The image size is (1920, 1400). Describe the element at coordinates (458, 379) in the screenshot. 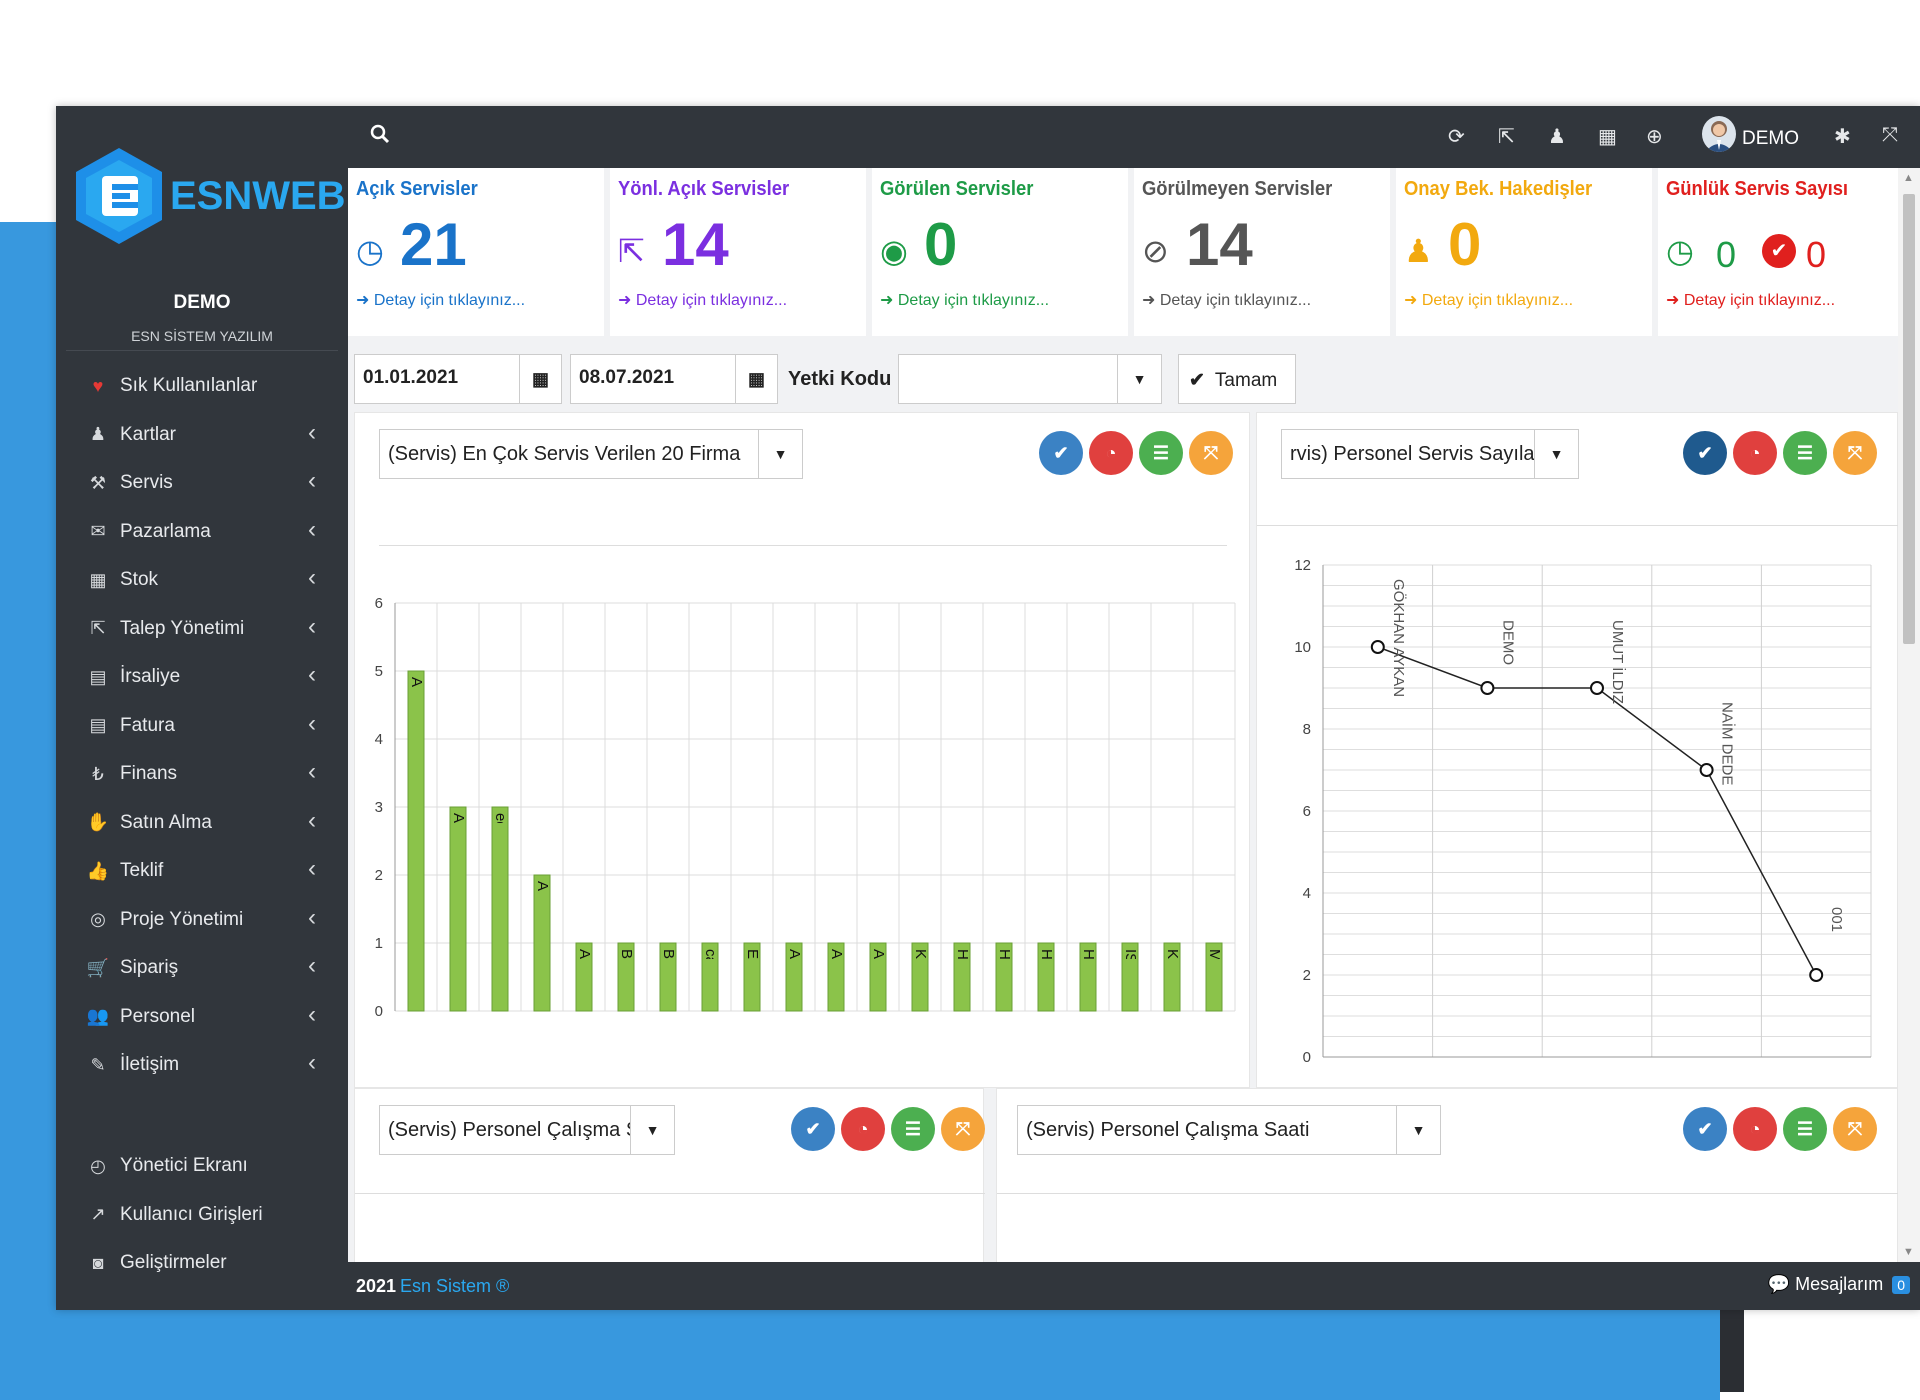

I see `date-start-field: 01.01.2021 ▦` at that location.